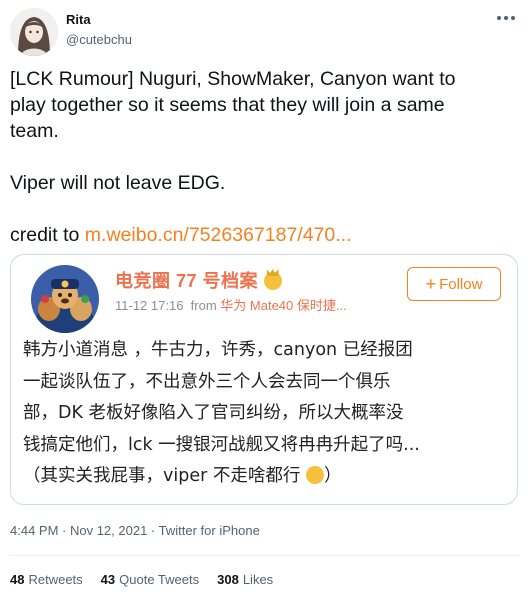  What do you see at coordinates (149, 305) in the screenshot?
I see `weibo-time: 11-12 17:16` at bounding box center [149, 305].